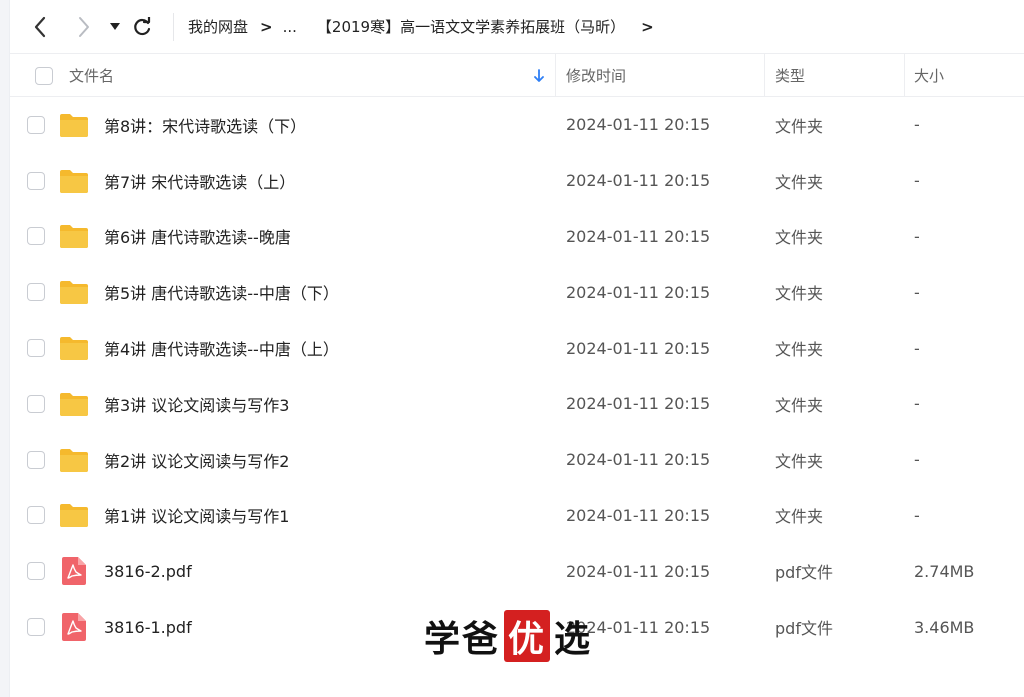 The image size is (1024, 697). What do you see at coordinates (462, 639) in the screenshot?
I see `watermark-text: 学爸` at bounding box center [462, 639].